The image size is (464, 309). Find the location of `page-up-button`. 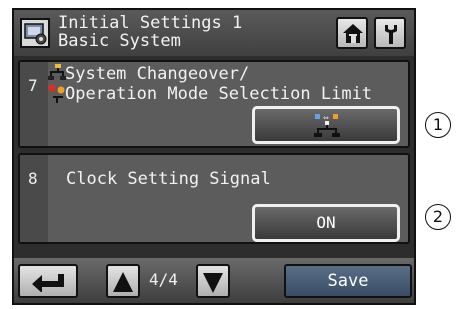

page-up-button is located at coordinates (123, 281).